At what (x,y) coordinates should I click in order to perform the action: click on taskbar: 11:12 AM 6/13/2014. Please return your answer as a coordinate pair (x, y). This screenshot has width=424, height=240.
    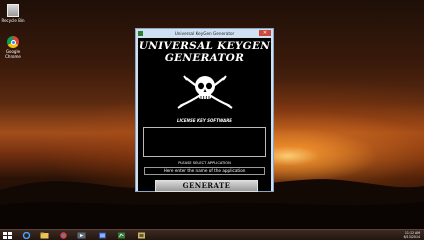
    Looking at the image, I should click on (212, 234).